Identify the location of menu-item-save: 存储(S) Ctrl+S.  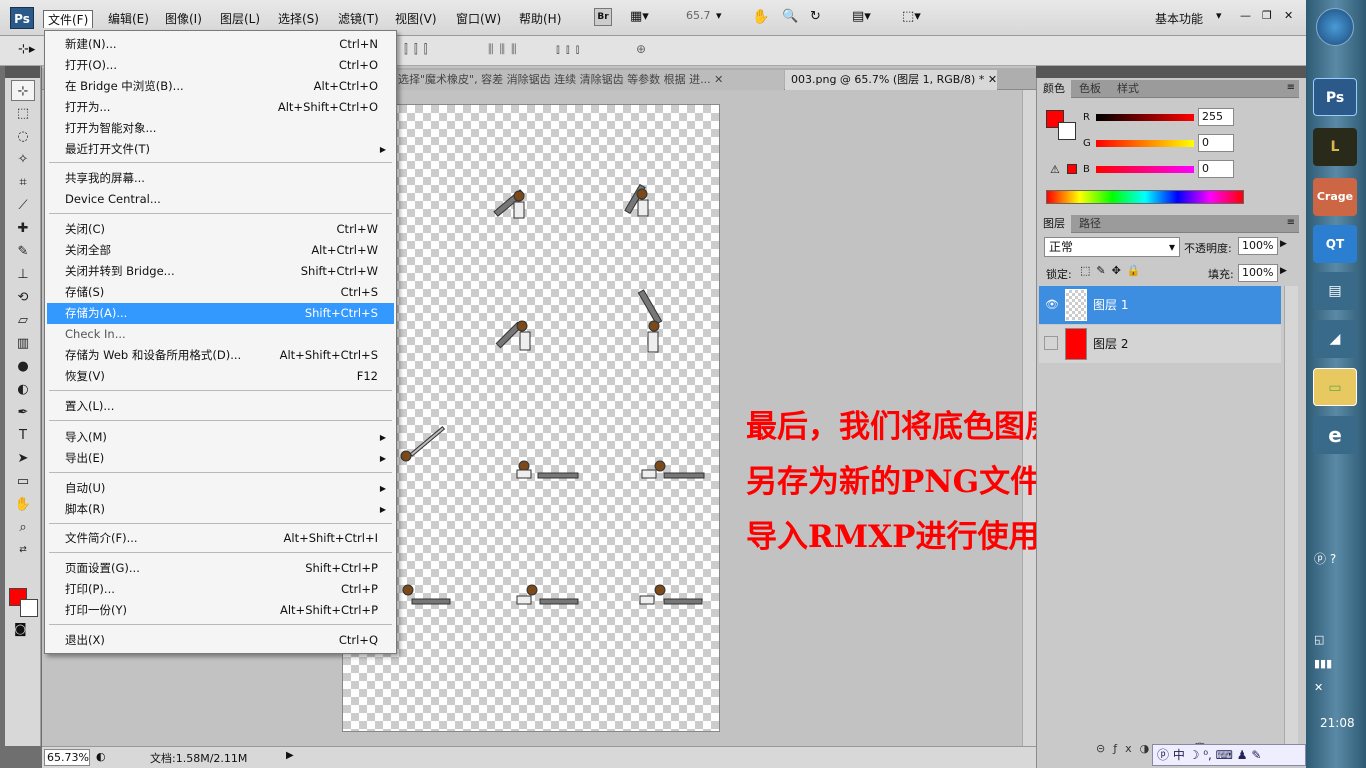
(220, 292).